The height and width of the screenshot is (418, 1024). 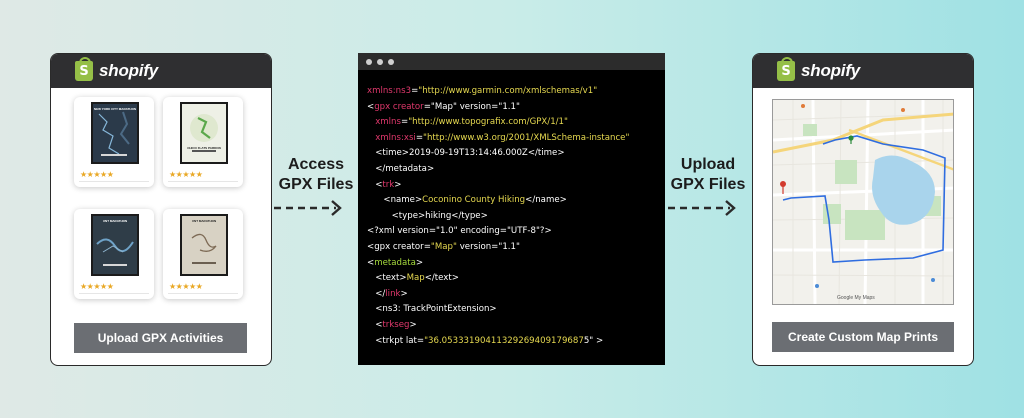 I want to click on code-token: <type>hiking</type>, so click(x=427, y=215).